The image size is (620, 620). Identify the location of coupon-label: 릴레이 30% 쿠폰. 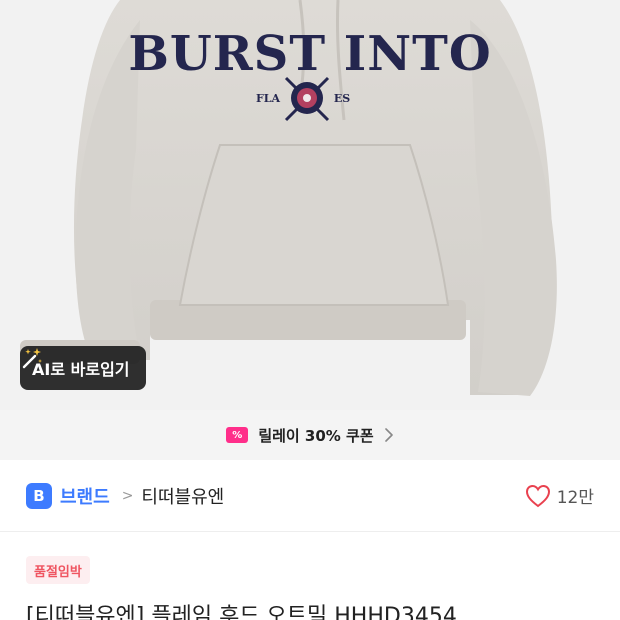
(316, 435).